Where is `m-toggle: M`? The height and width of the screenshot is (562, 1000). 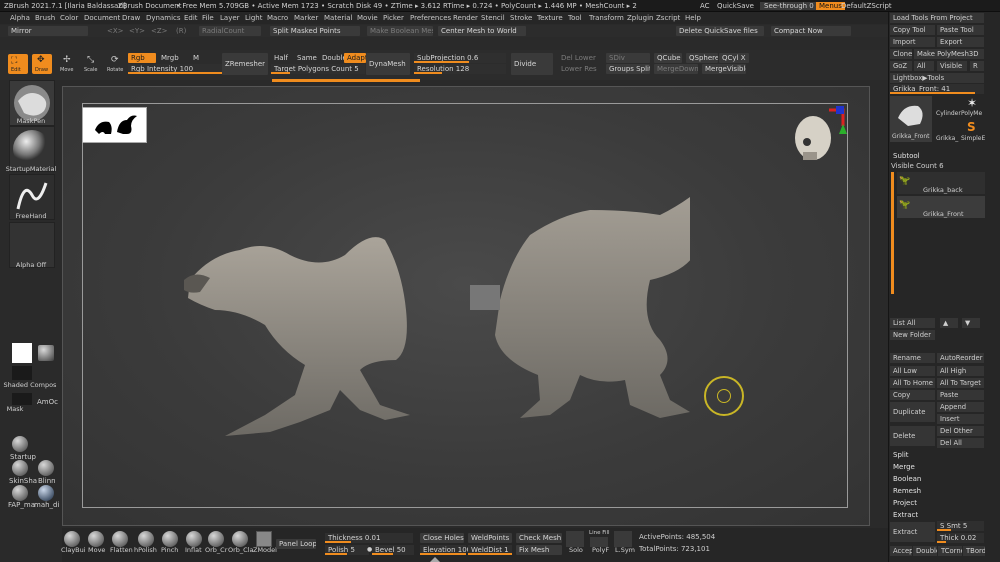 m-toggle: M is located at coordinates (199, 58).